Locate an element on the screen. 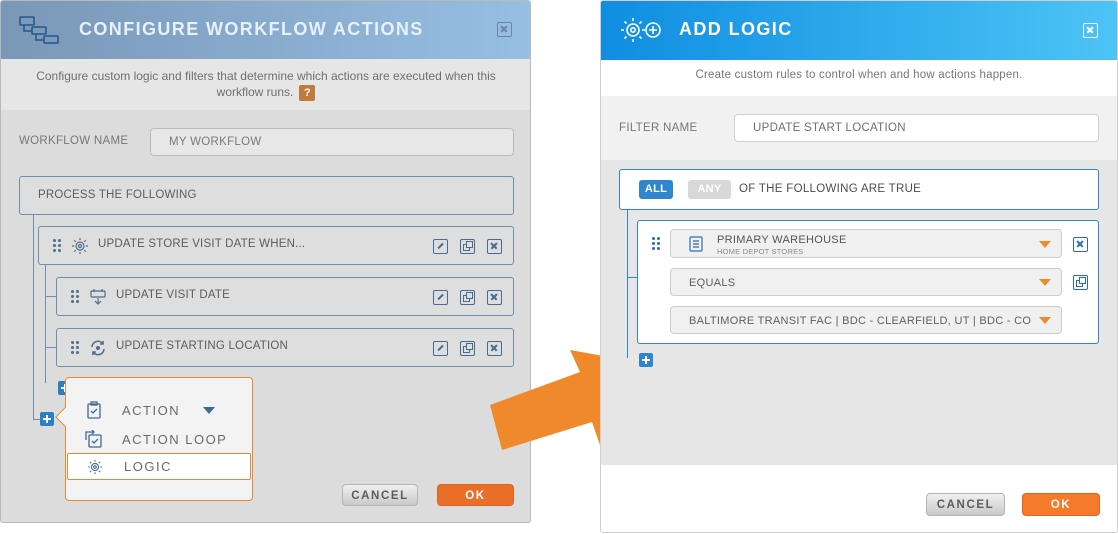 This screenshot has height=534, width=1118. filter-name-row: FILTER NAME UPDATE START LOCATION is located at coordinates (859, 128).